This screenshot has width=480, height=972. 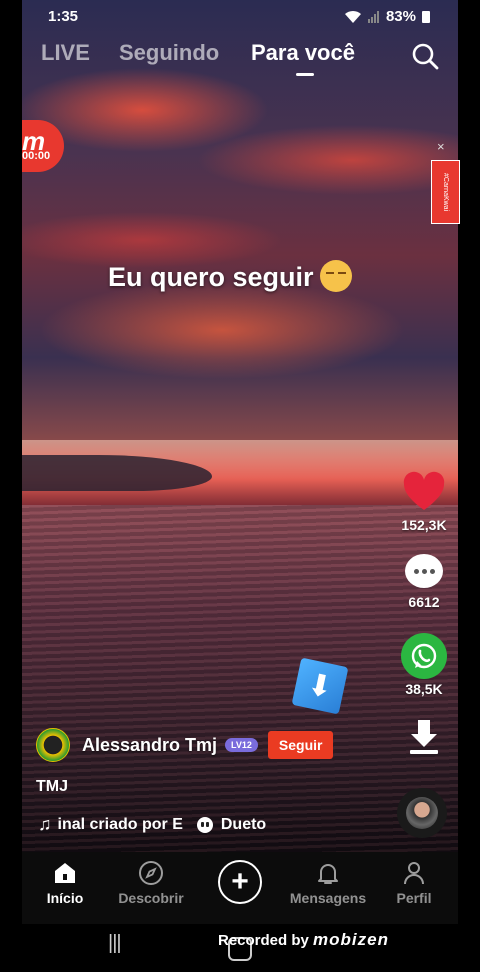 What do you see at coordinates (65, 898) in the screenshot?
I see `nav-inicio-label: Início` at bounding box center [65, 898].